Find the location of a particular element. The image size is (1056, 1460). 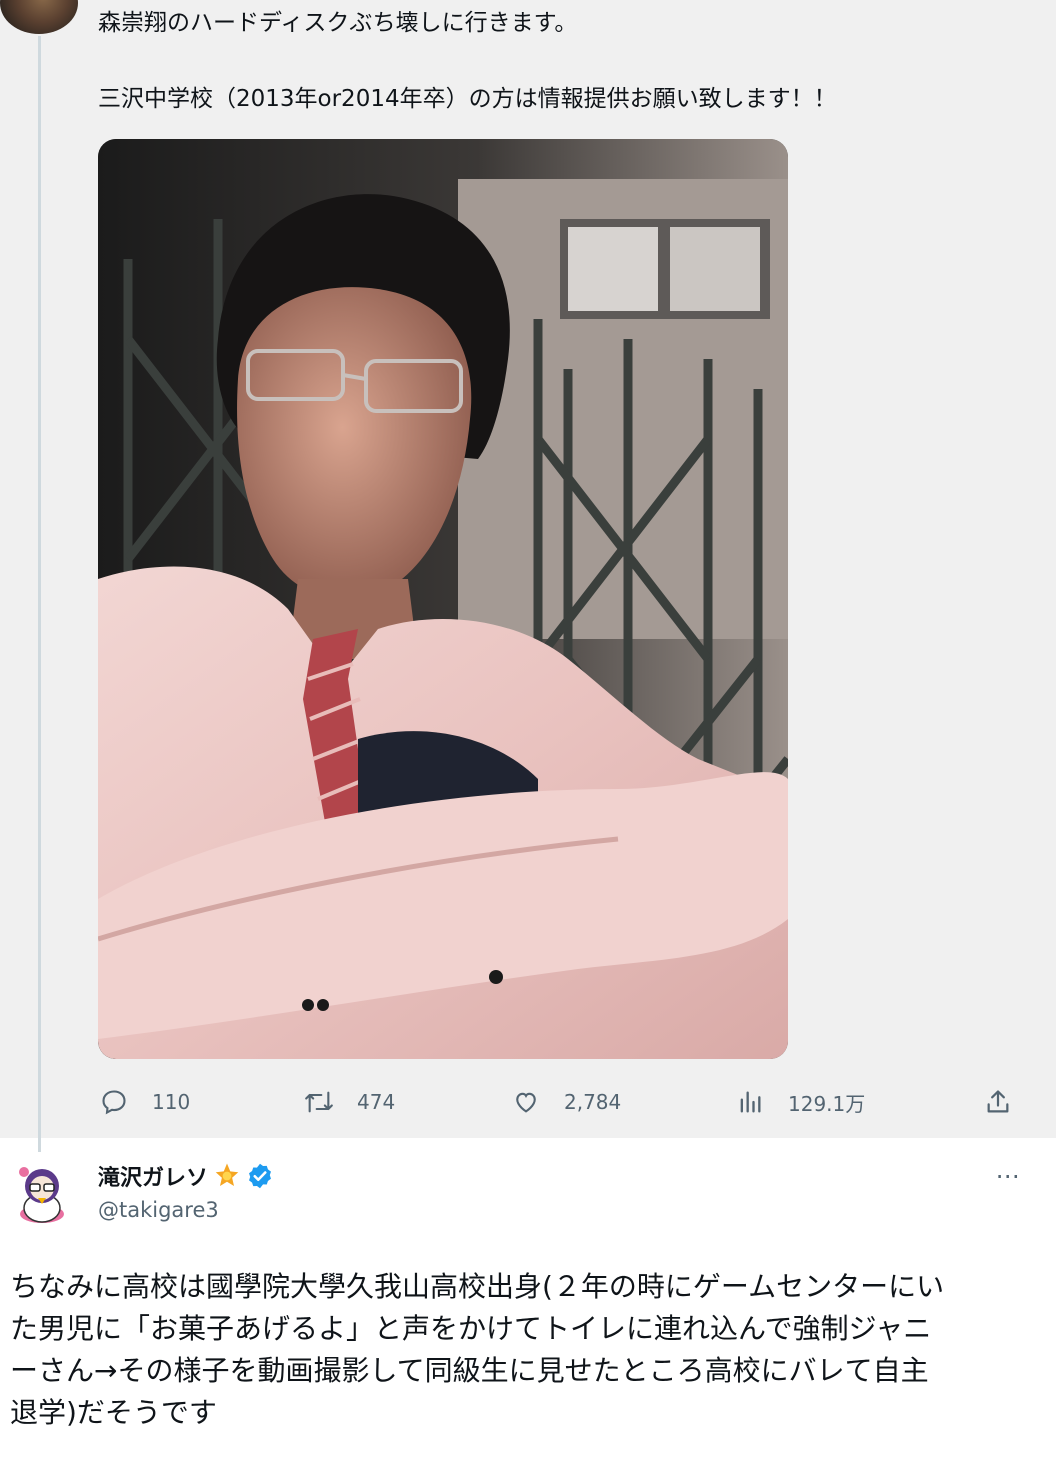

share-icon is located at coordinates (998, 1102).